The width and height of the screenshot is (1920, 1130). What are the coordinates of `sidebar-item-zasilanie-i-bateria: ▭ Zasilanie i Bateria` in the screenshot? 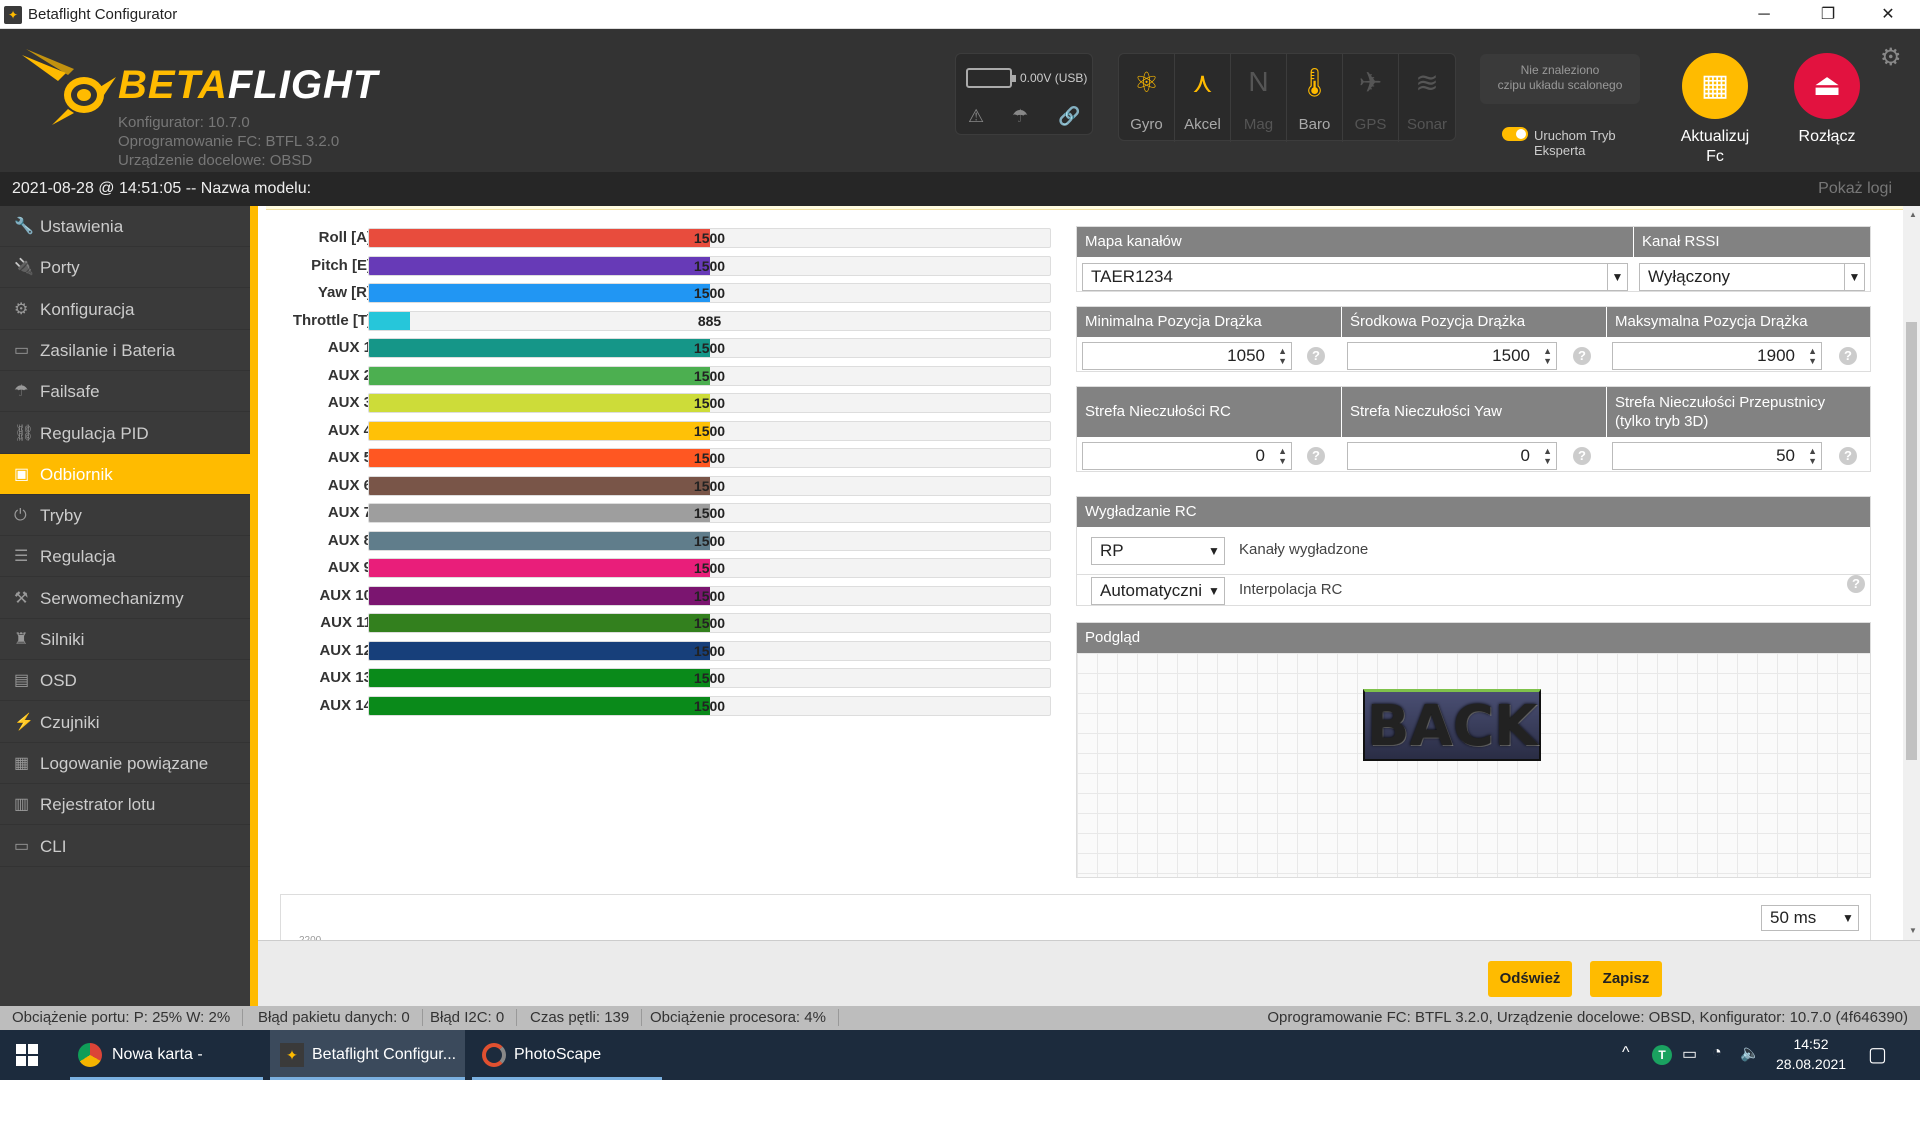 It's located at (125, 350).